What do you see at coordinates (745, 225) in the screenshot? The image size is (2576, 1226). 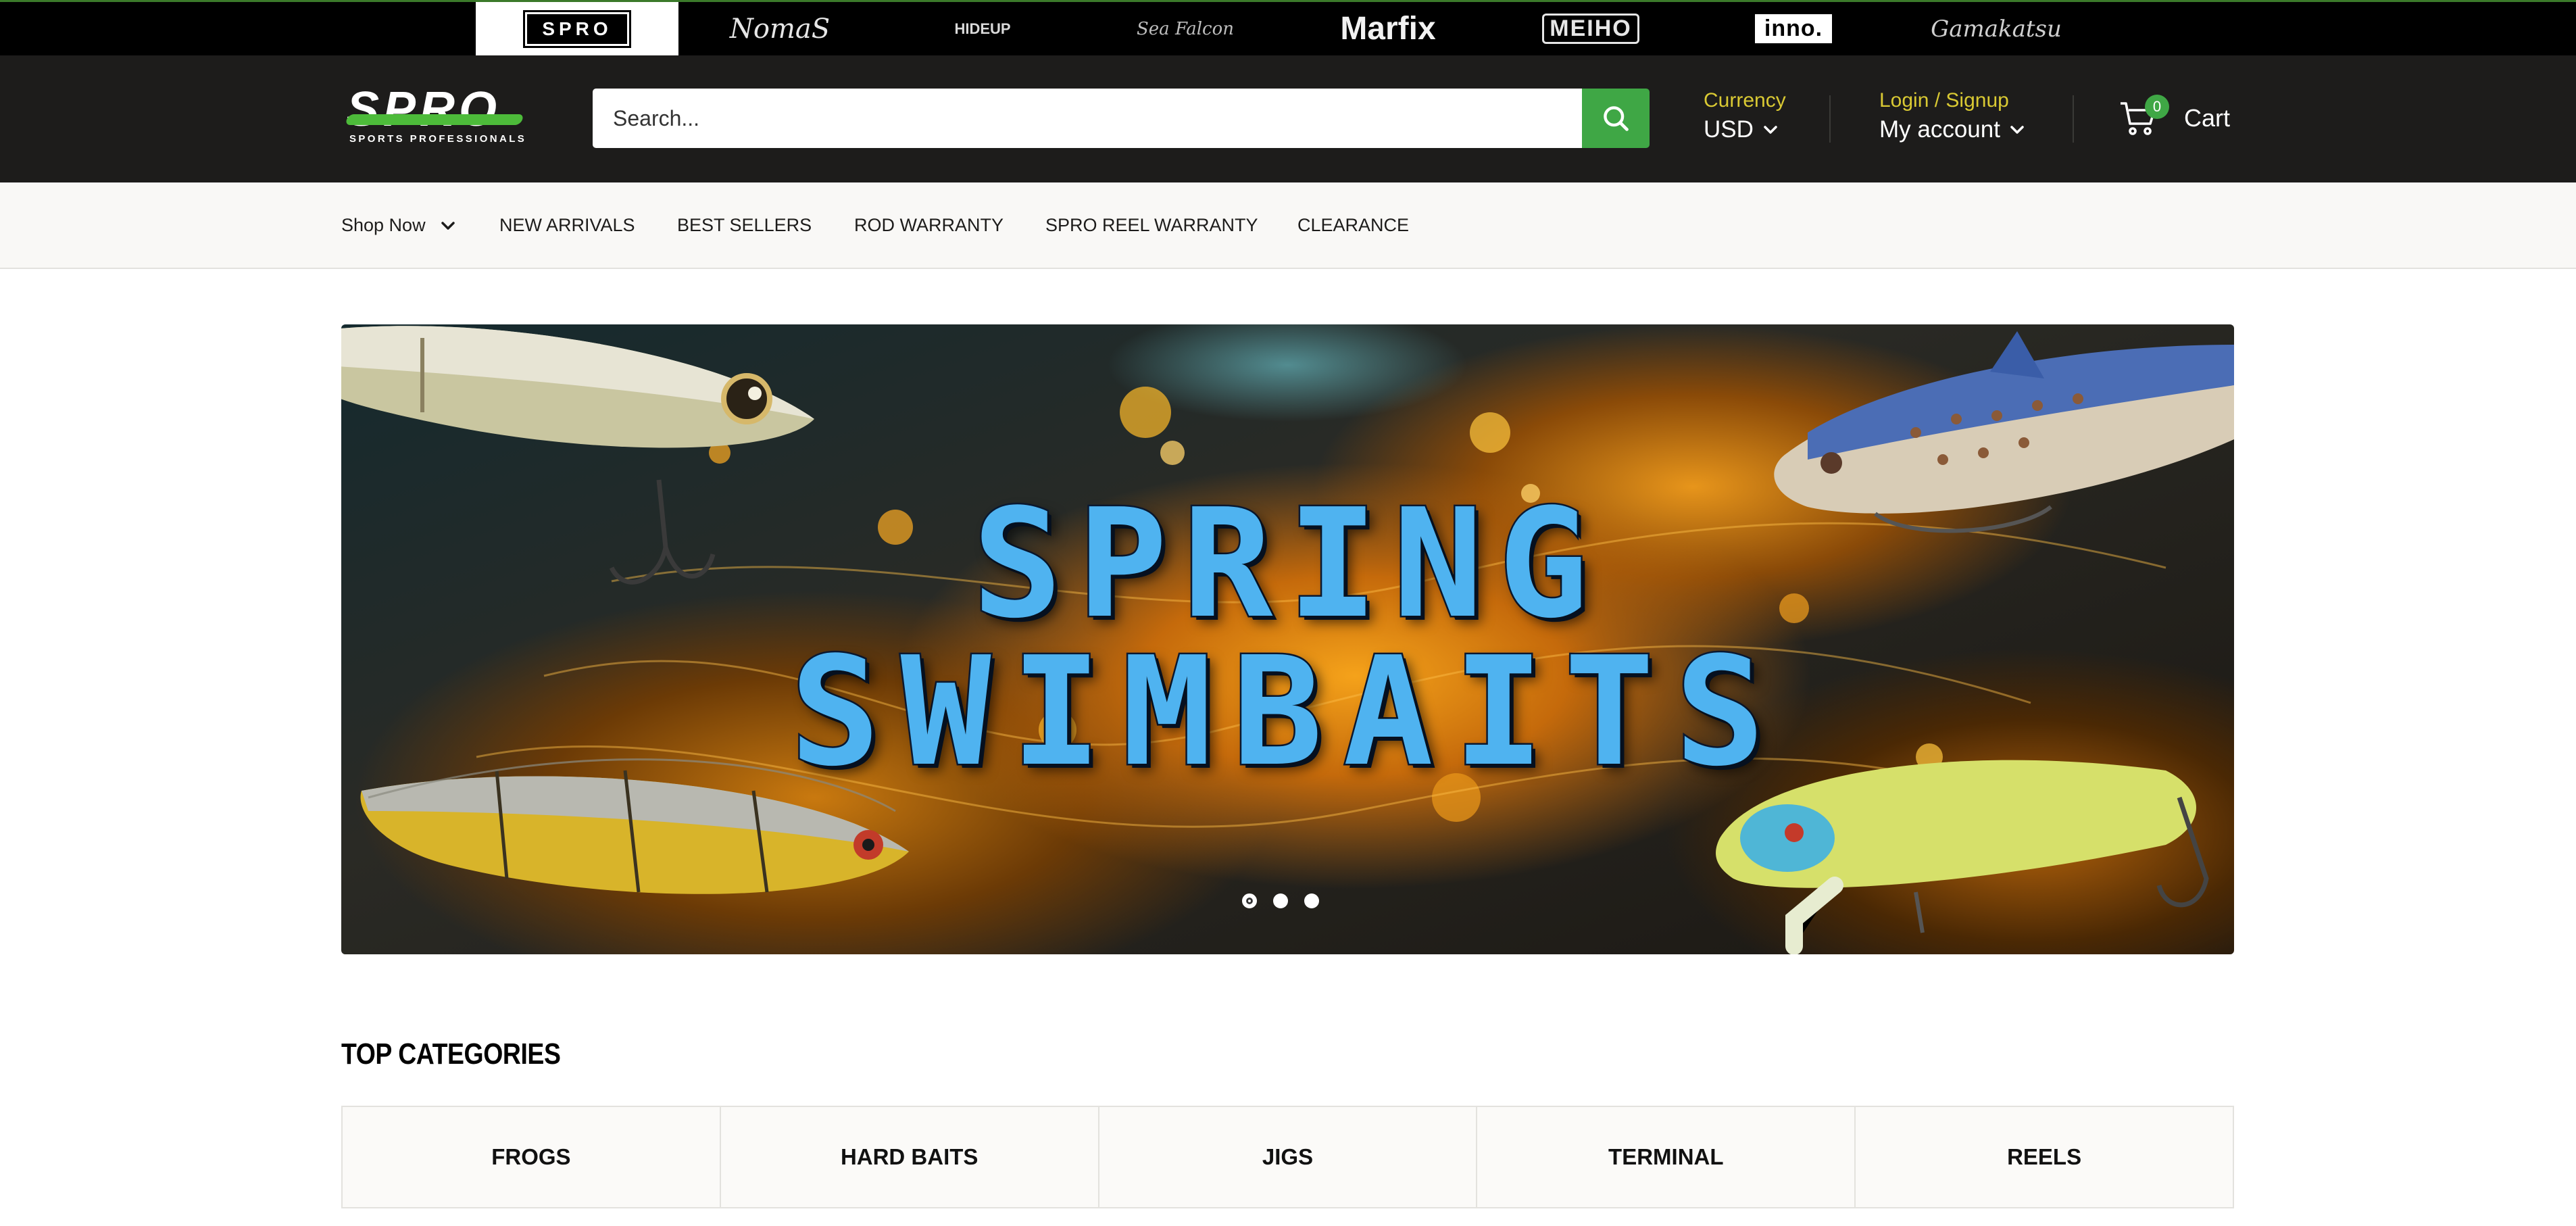 I see `nav-best-sellers: BEST SELLERS` at bounding box center [745, 225].